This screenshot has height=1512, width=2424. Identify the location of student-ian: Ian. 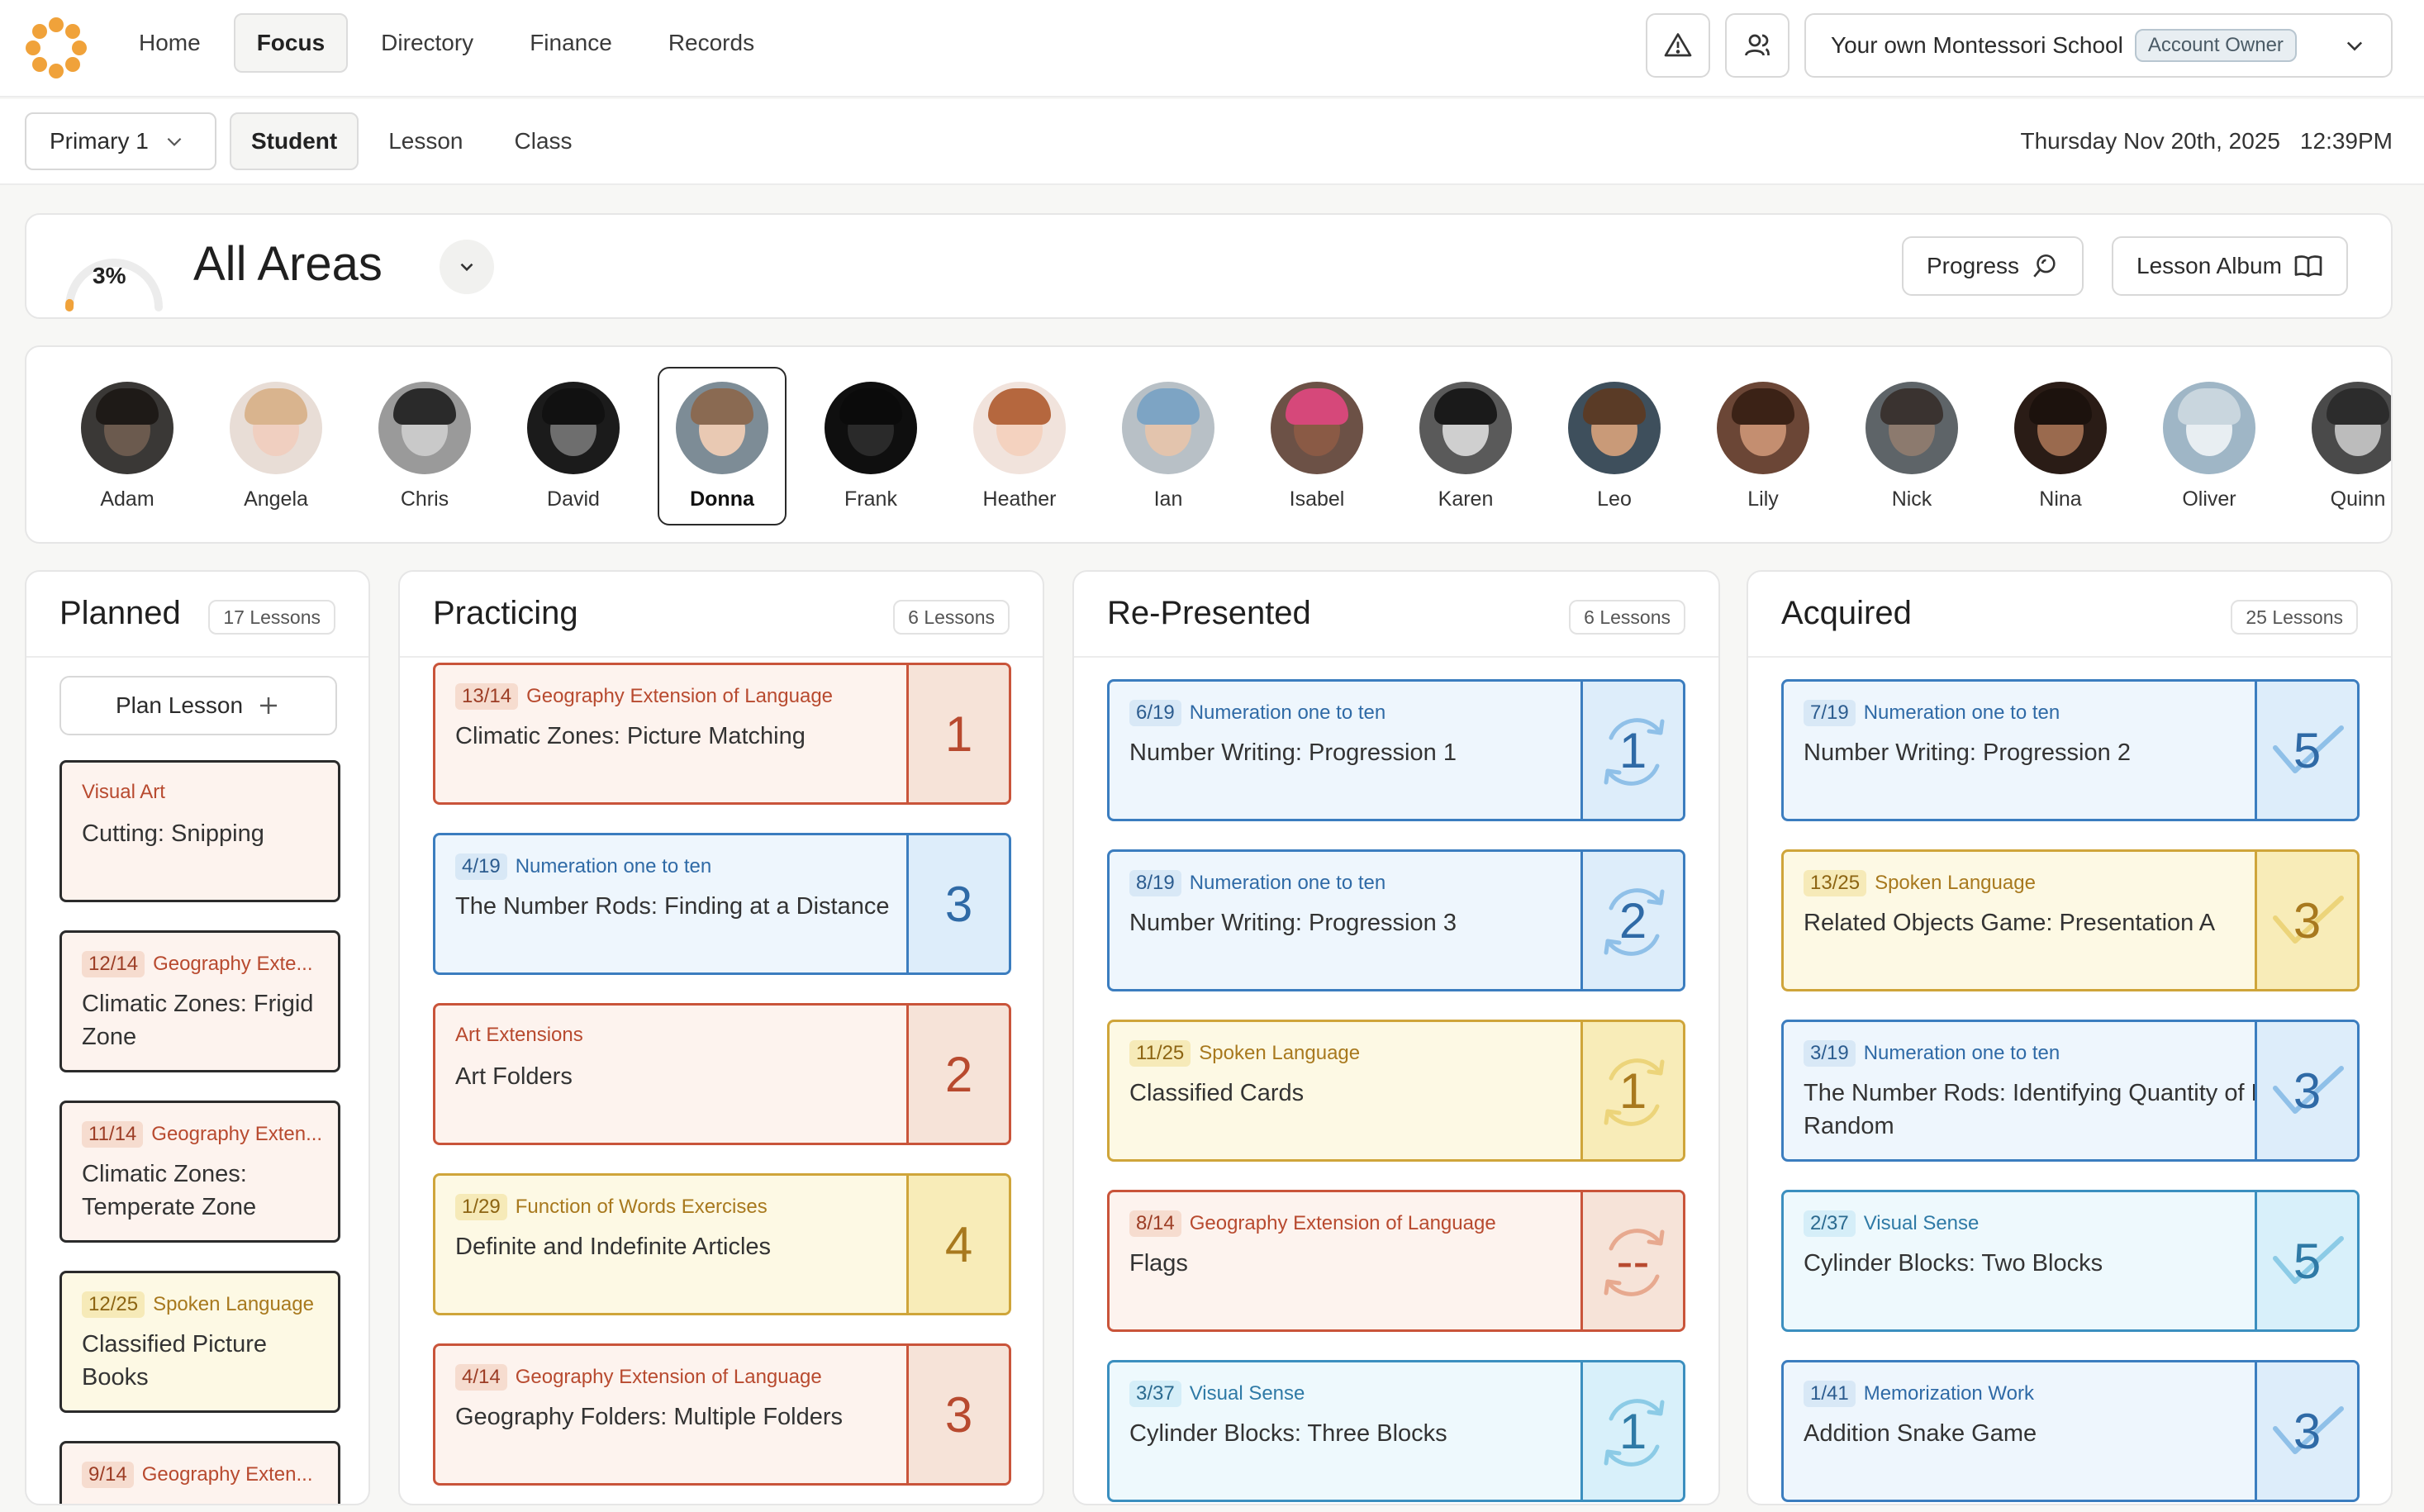
(1168, 446).